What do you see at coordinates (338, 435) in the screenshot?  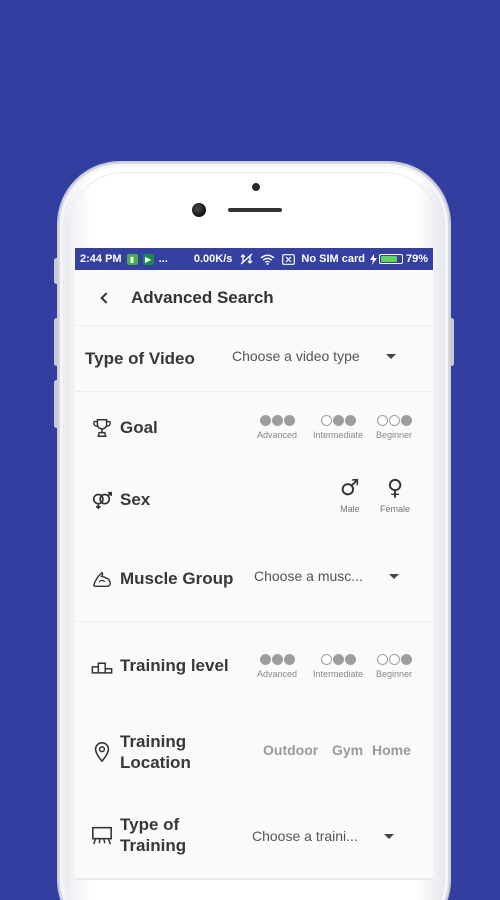 I see `goal-option-label: Intermediate` at bounding box center [338, 435].